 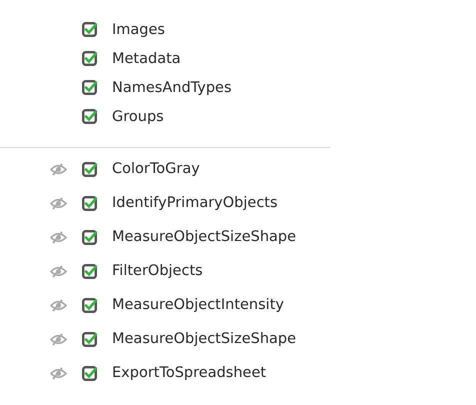 I want to click on module-name: Images, so click(x=138, y=30).